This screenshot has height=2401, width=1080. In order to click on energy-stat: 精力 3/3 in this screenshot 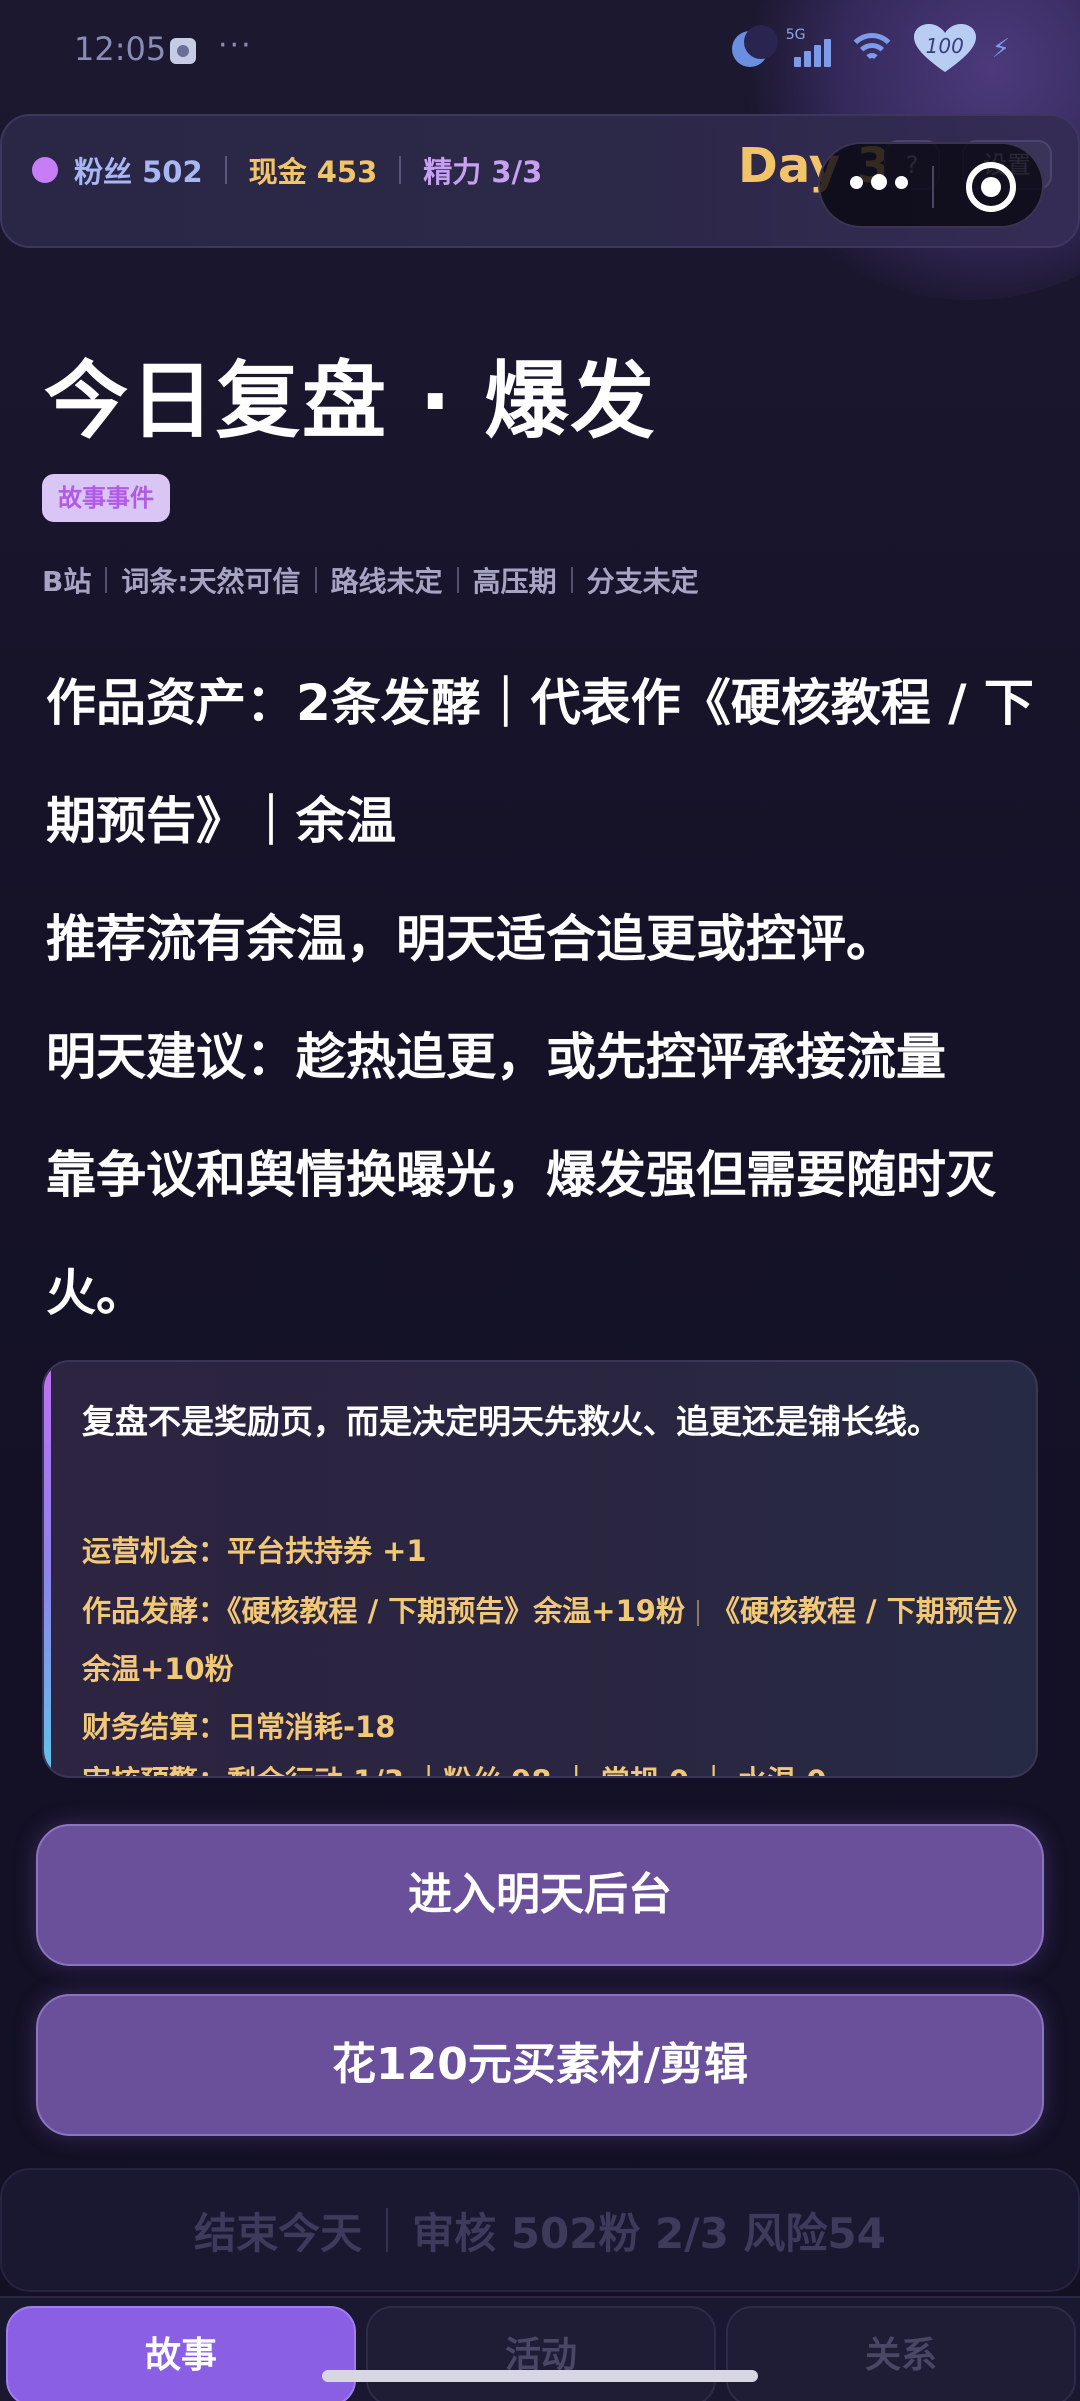, I will do `click(483, 172)`.